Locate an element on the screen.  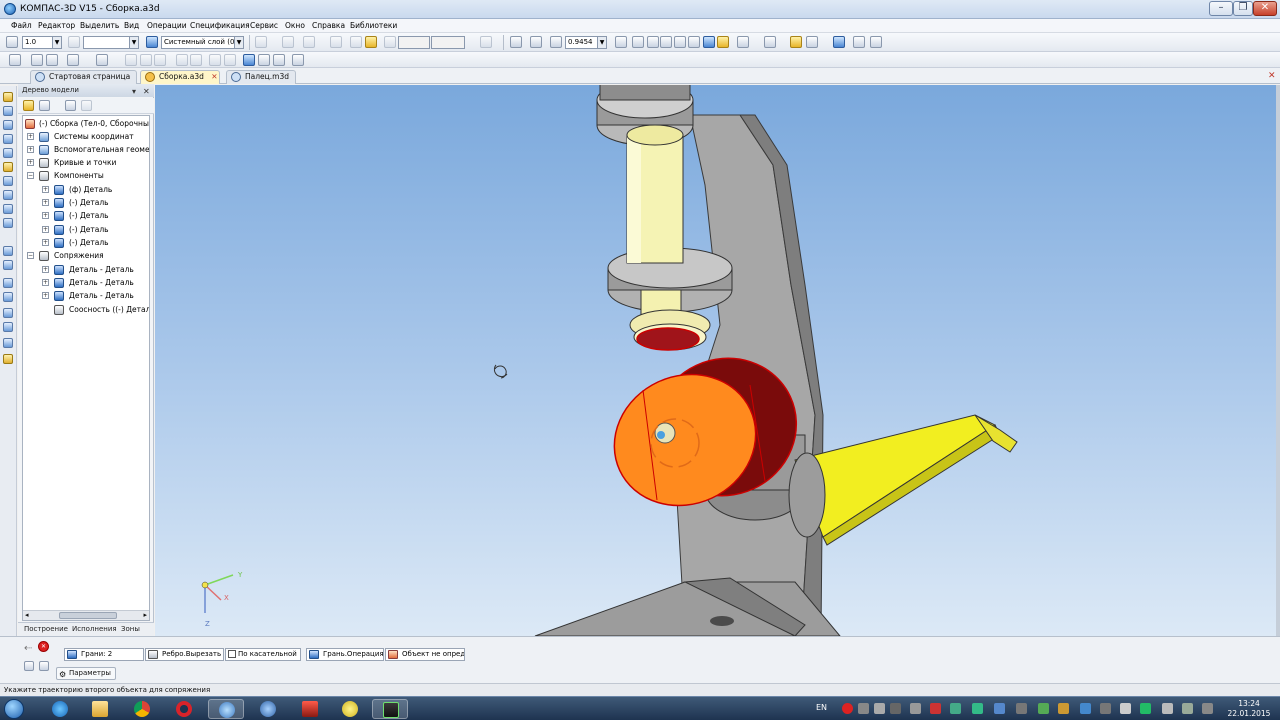
step-combo: 1.0 ▼ is located at coordinates (42, 42).